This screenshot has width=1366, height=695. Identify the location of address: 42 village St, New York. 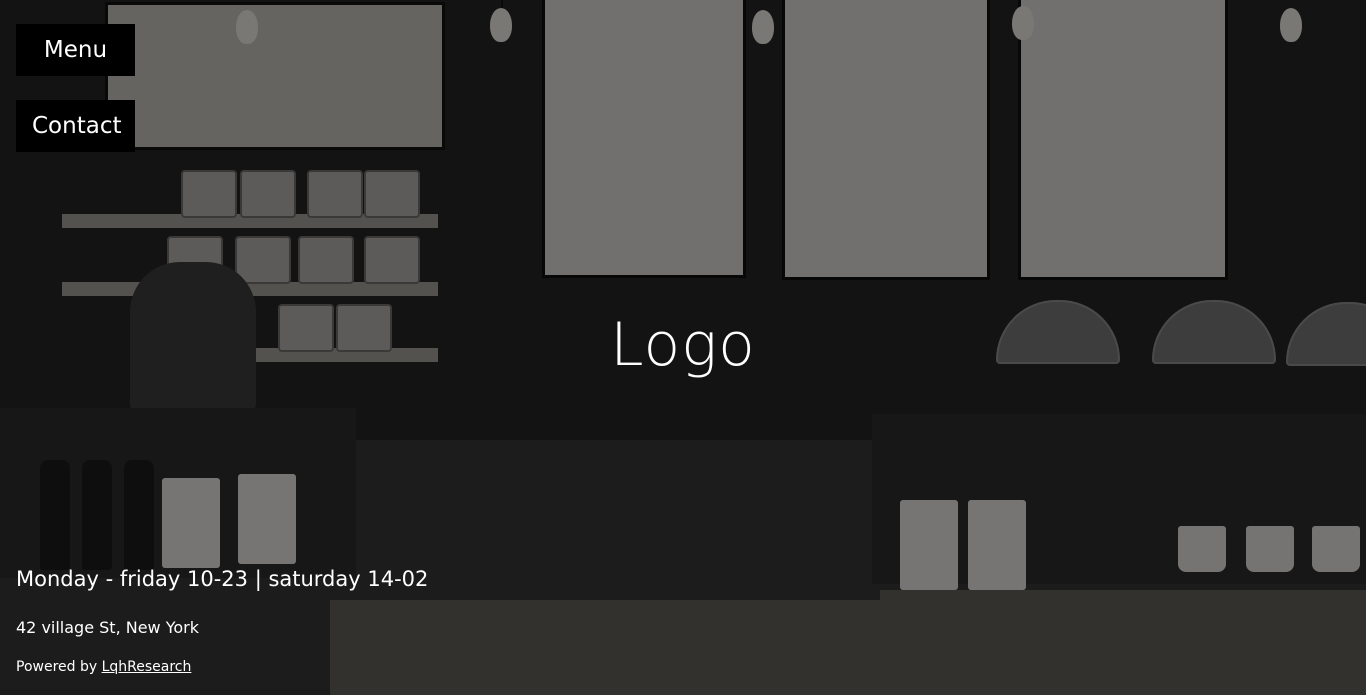
(108, 627).